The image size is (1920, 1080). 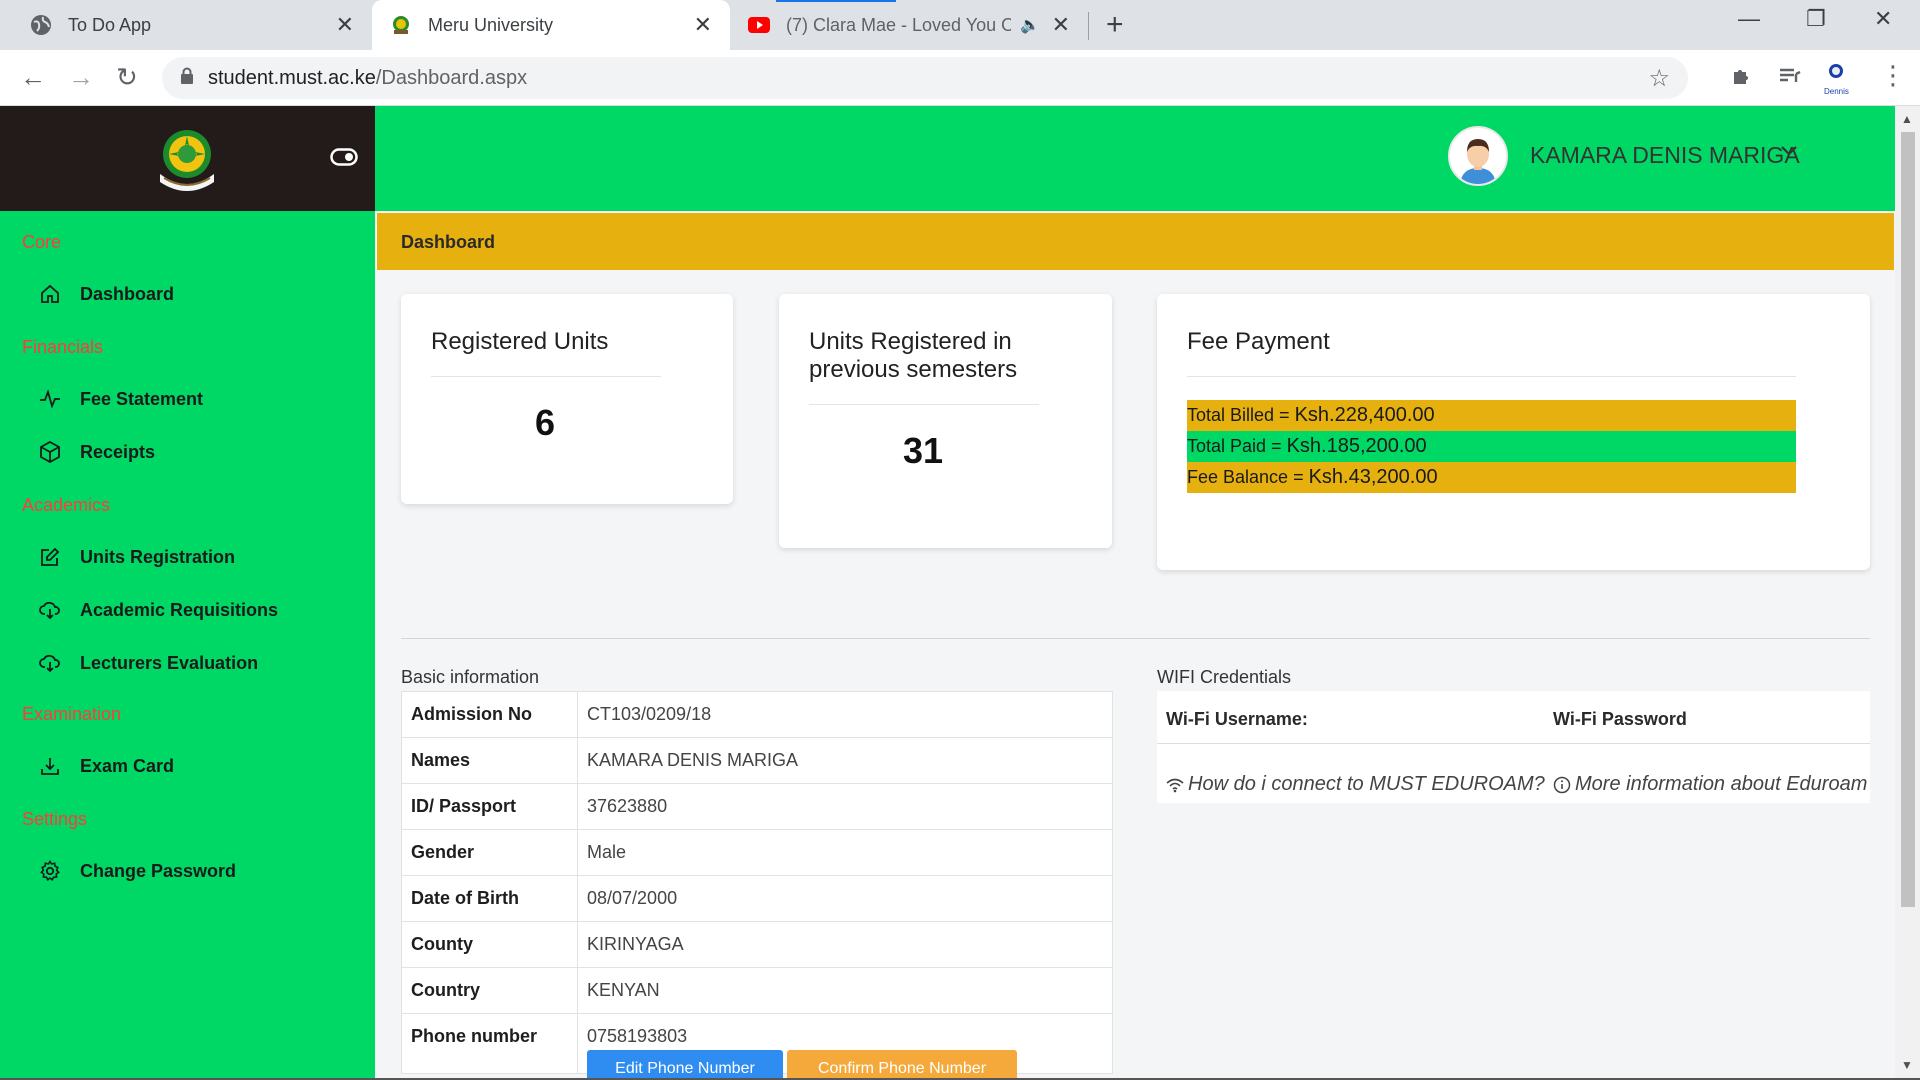 What do you see at coordinates (1355, 784) in the screenshot?
I see `eduroam-connect-link: How do i connect to MUST EDUROAM?` at bounding box center [1355, 784].